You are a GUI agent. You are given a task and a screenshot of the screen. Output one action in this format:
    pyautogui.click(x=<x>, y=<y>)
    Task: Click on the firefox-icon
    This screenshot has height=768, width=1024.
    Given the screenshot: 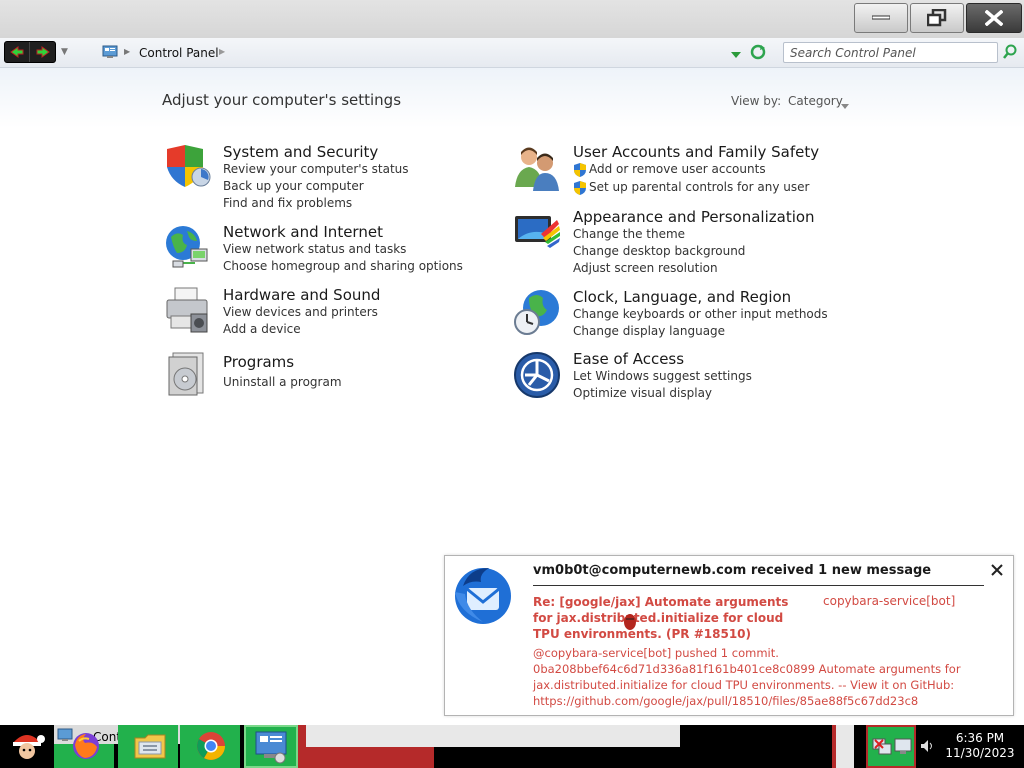 What is the action you would take?
    pyautogui.click(x=86, y=746)
    